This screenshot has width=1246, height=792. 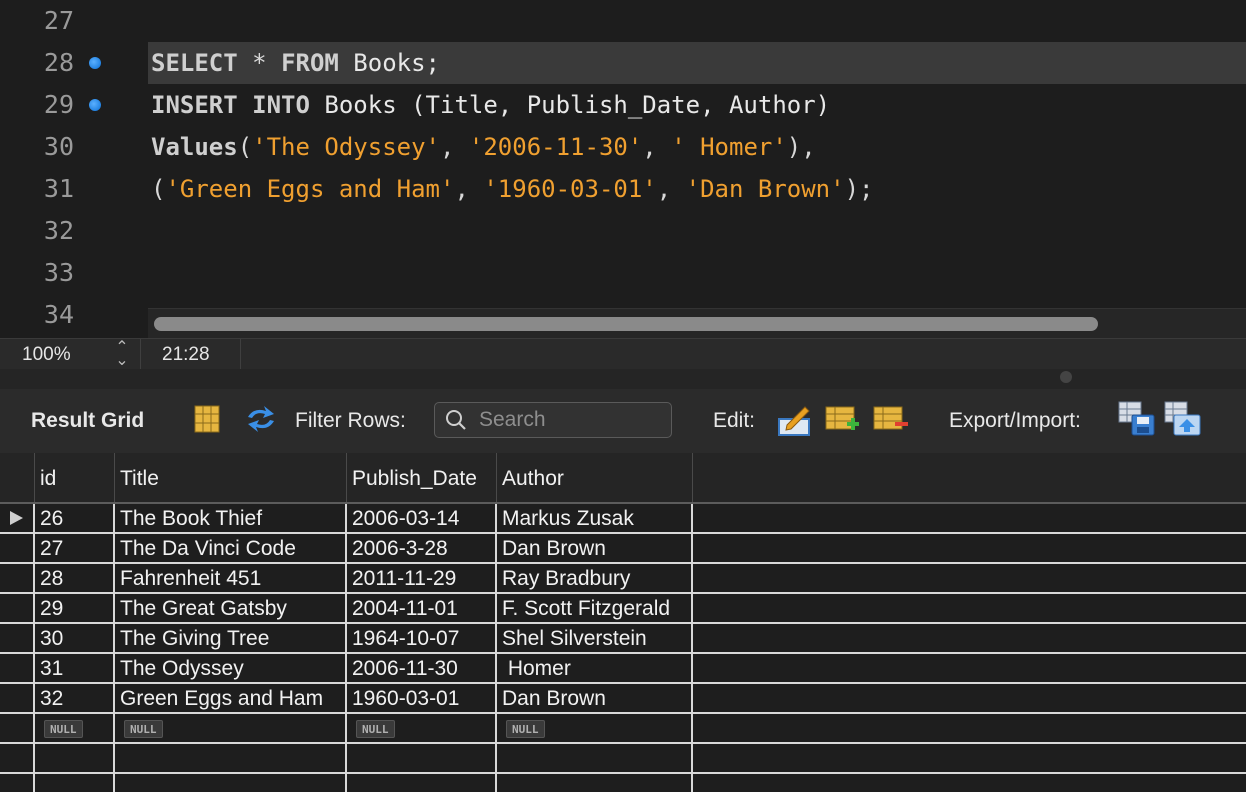 What do you see at coordinates (891, 420) in the screenshot?
I see `delete-row-icon` at bounding box center [891, 420].